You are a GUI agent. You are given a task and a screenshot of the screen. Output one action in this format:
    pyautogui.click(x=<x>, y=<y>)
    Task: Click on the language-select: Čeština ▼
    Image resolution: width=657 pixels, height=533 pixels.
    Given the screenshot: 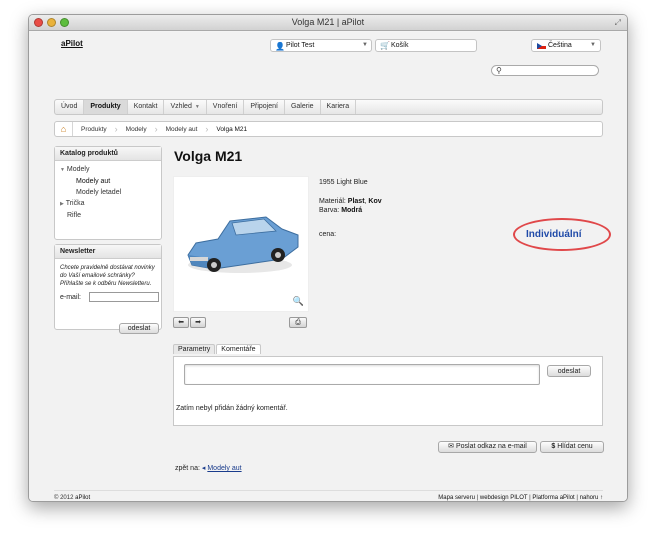 What is the action you would take?
    pyautogui.click(x=566, y=45)
    